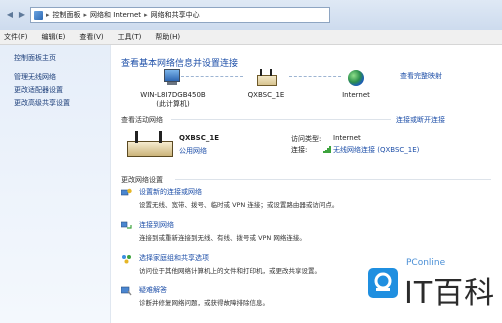 The height and width of the screenshot is (323, 502). Describe the element at coordinates (266, 78) in the screenshot. I see `router-icon` at that location.